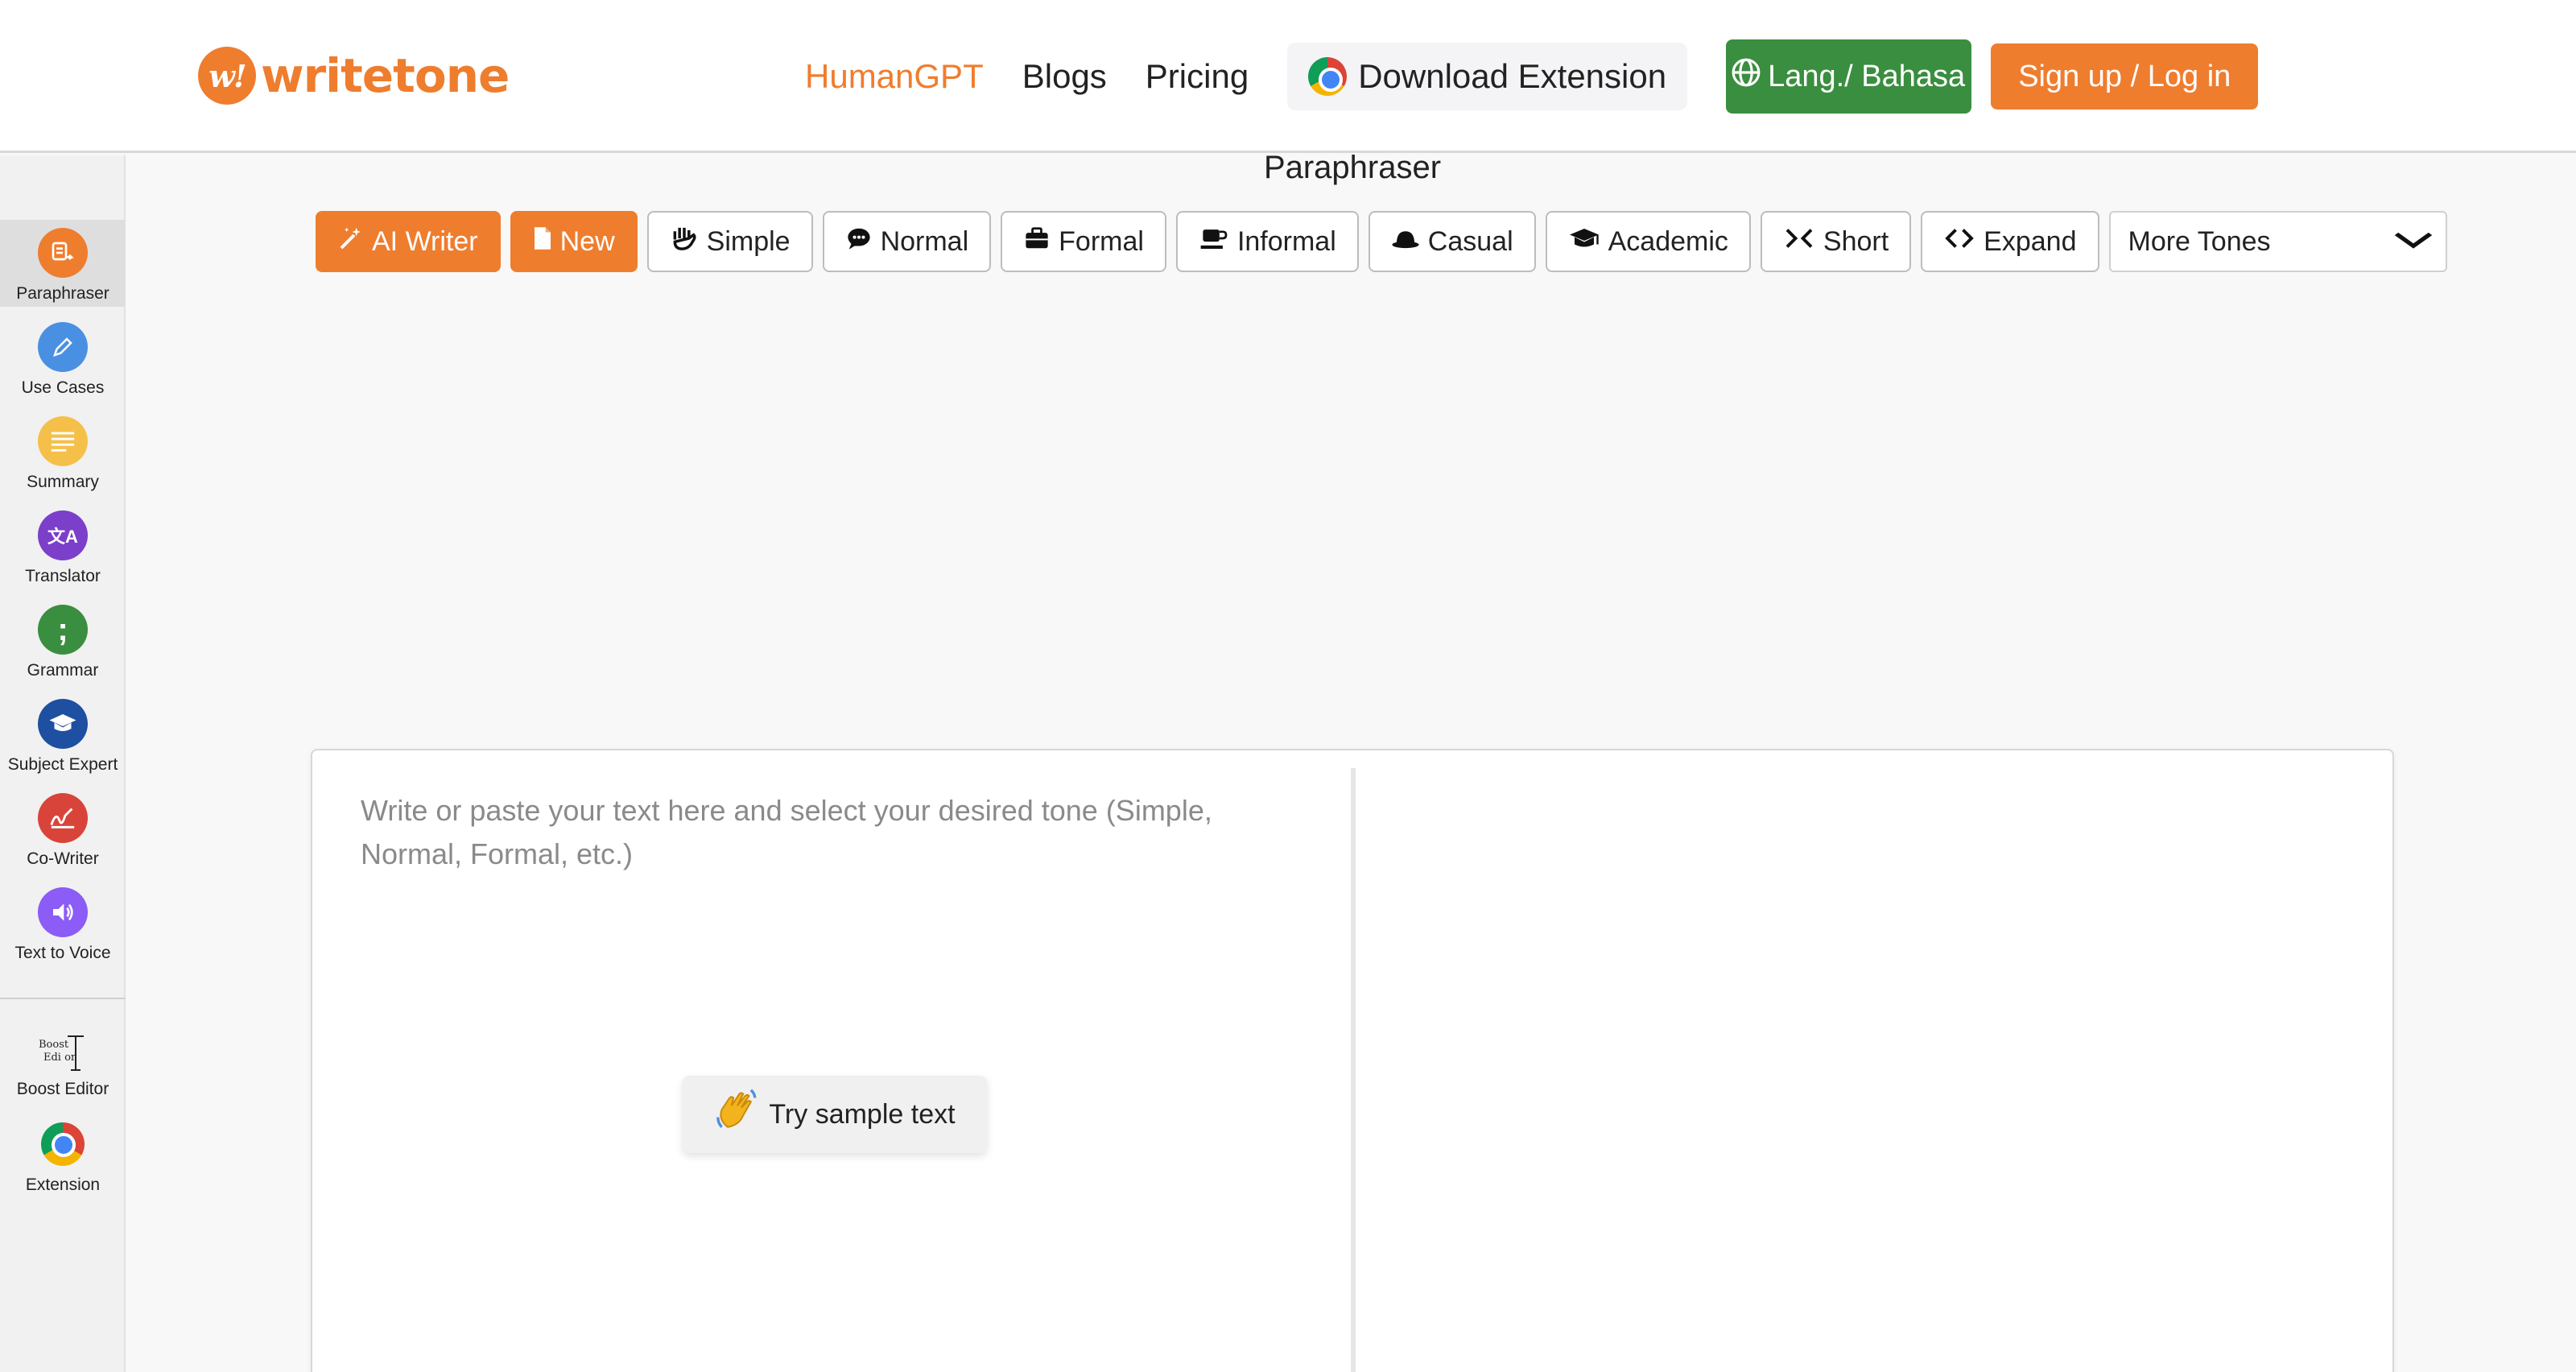  I want to click on tone-informal-label: Informal, so click(1286, 241).